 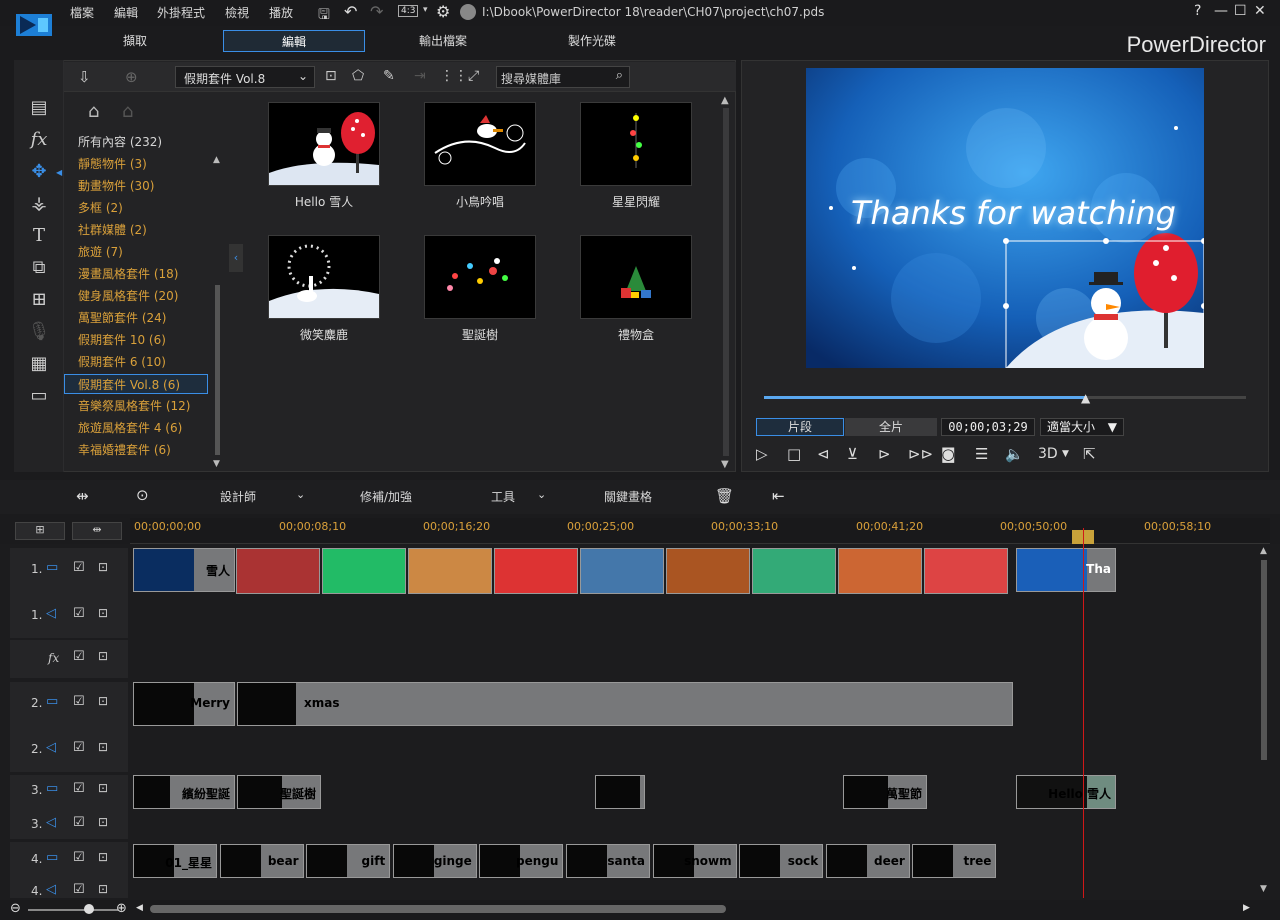 I want to click on tab-edit: 編輯, so click(x=294, y=41).